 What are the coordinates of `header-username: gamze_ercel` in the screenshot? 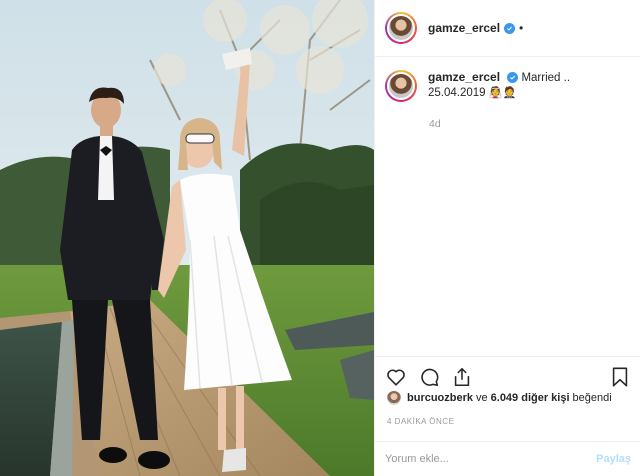 It's located at (464, 28).